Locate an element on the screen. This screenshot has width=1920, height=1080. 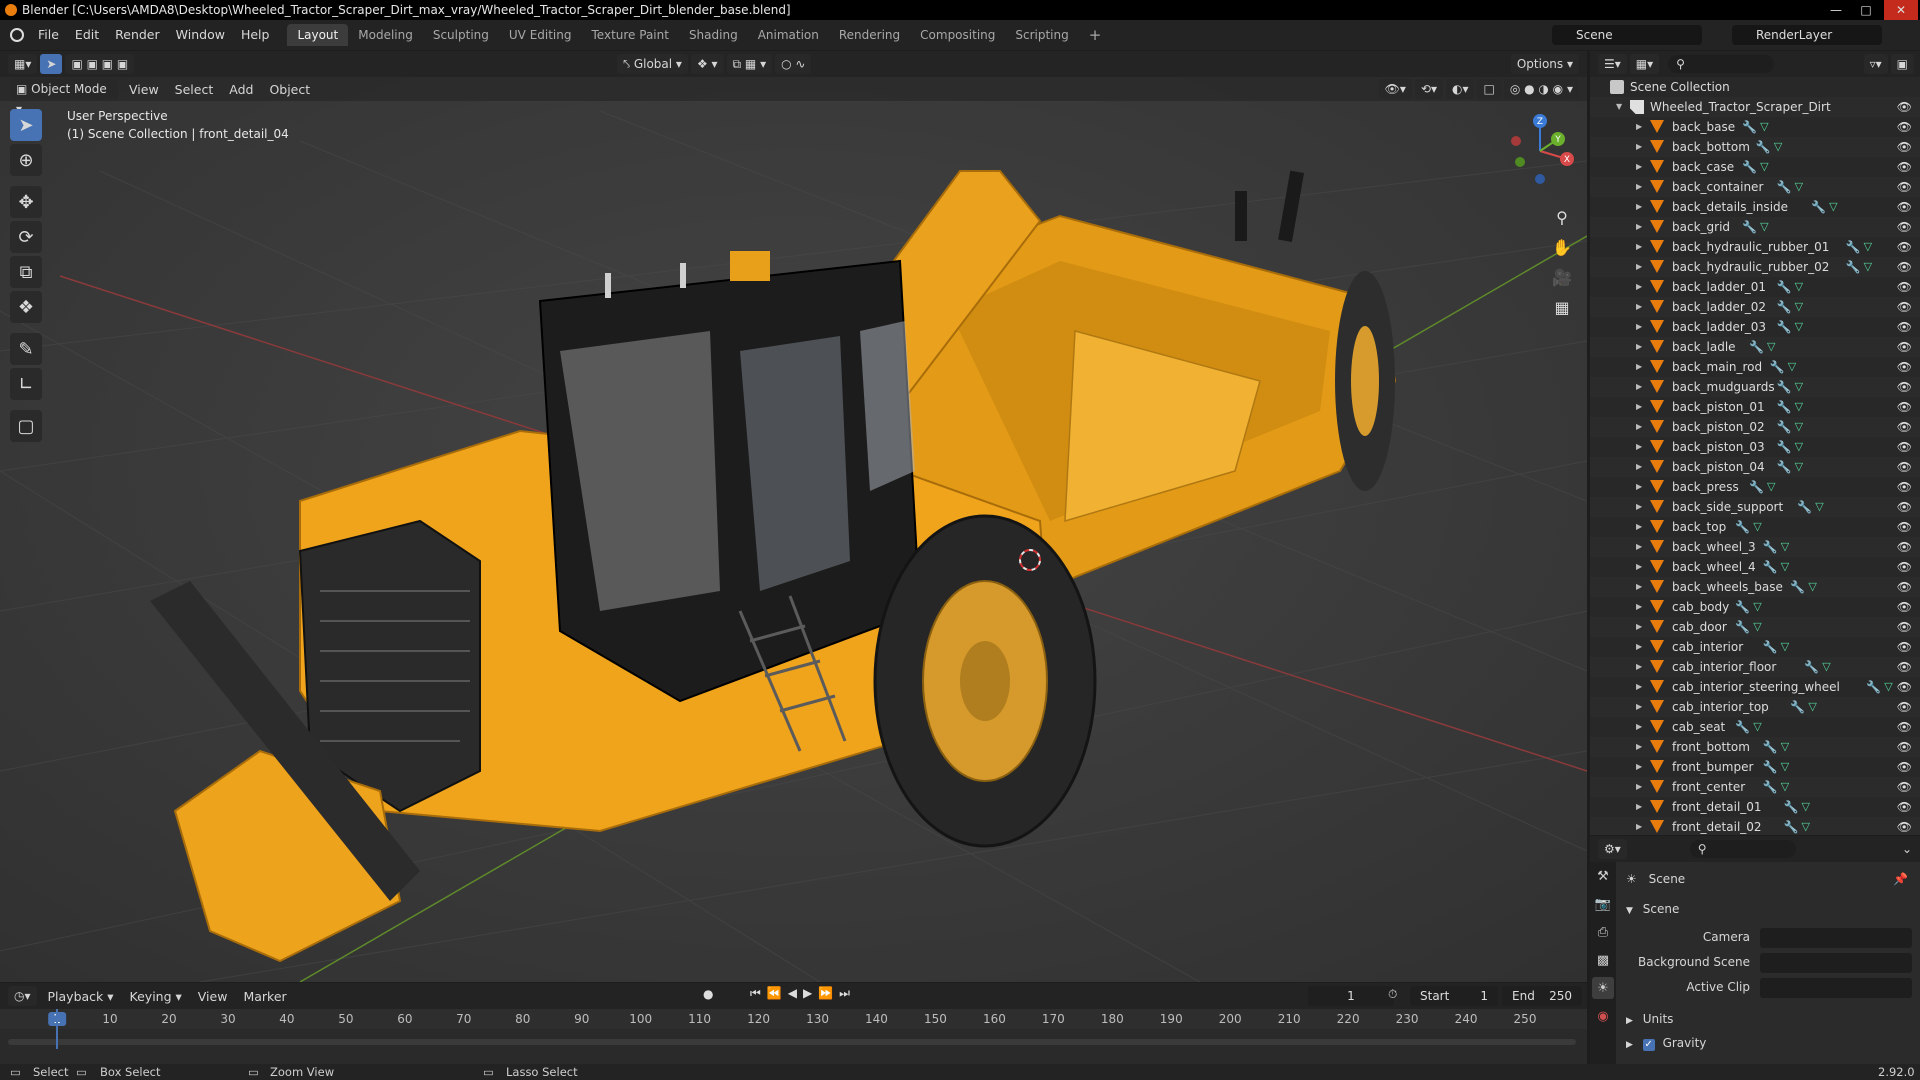
active-clip-field is located at coordinates (1836, 988).